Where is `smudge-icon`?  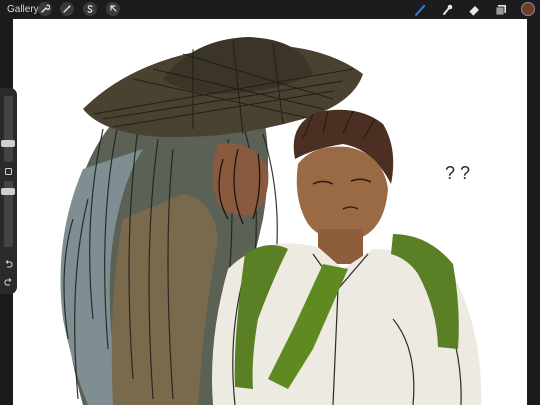 smudge-icon is located at coordinates (447, 9).